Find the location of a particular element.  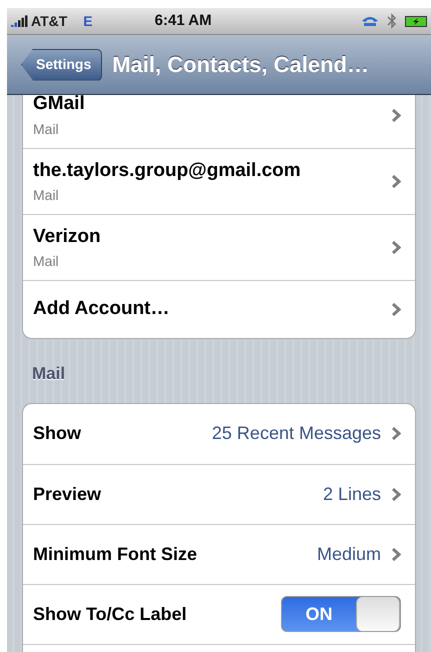

setting-value: 2 Lines is located at coordinates (351, 494).